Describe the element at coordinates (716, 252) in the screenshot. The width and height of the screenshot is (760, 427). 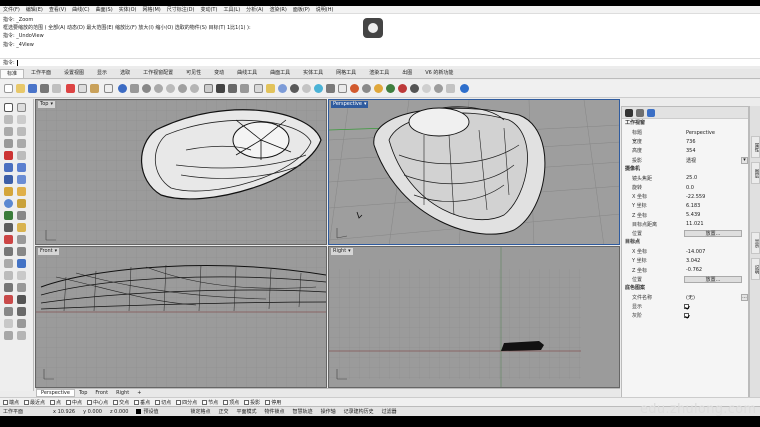
I see `target-x-field: -14.007` at that location.